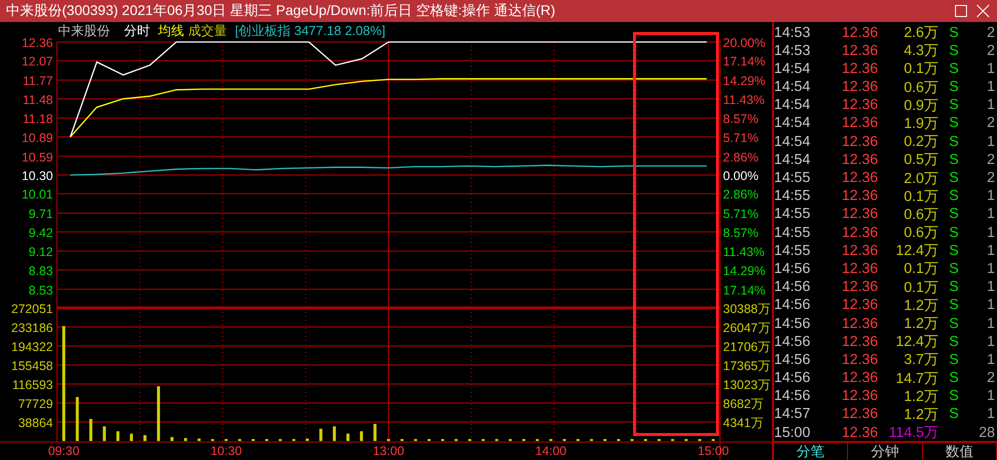  Describe the element at coordinates (920, 142) in the screenshot. I see `trade-volume: 0.2万` at that location.